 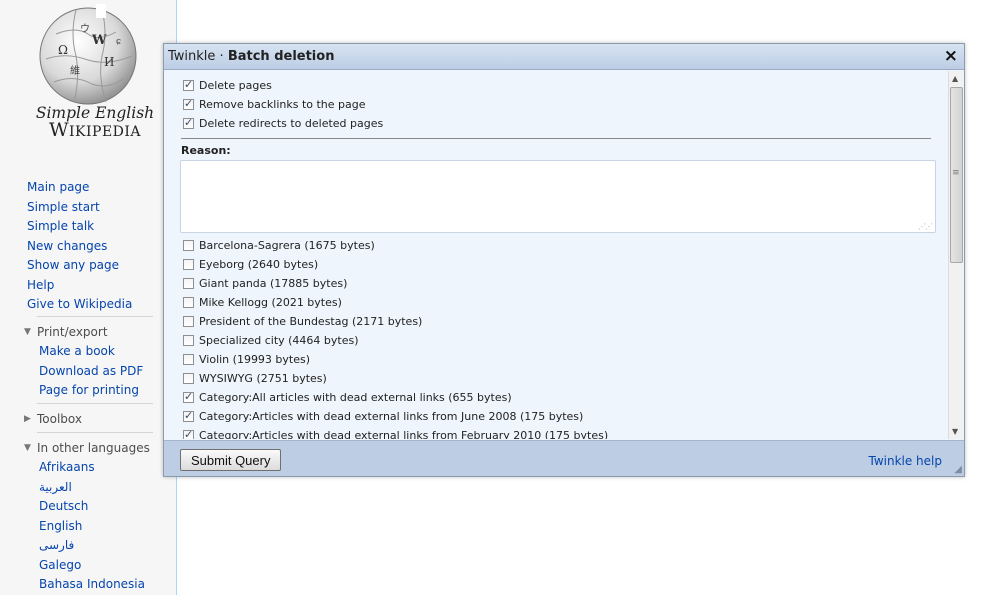 What do you see at coordinates (958, 469) in the screenshot?
I see `resize-handle-icon: ◢` at bounding box center [958, 469].